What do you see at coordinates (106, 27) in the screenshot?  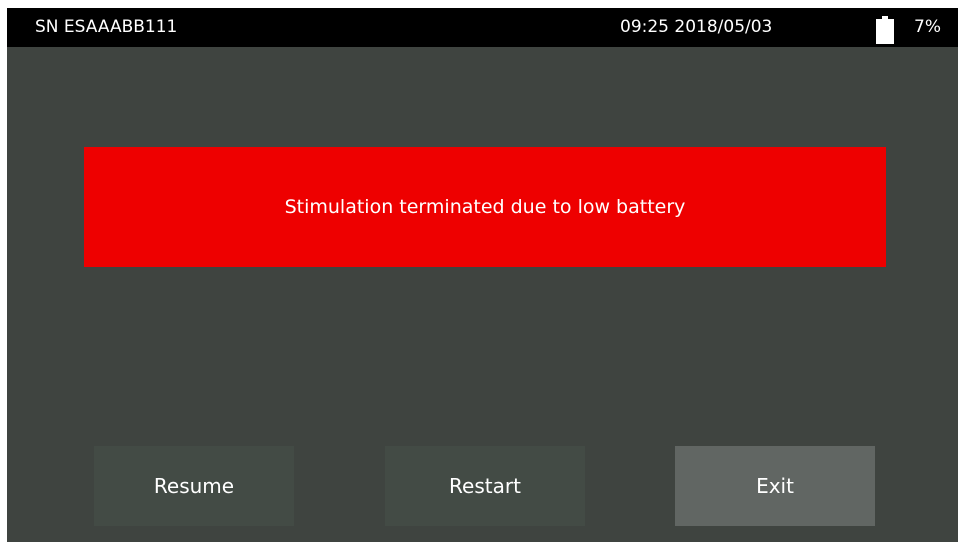 I see `serial-number: SN ESAAABB111` at bounding box center [106, 27].